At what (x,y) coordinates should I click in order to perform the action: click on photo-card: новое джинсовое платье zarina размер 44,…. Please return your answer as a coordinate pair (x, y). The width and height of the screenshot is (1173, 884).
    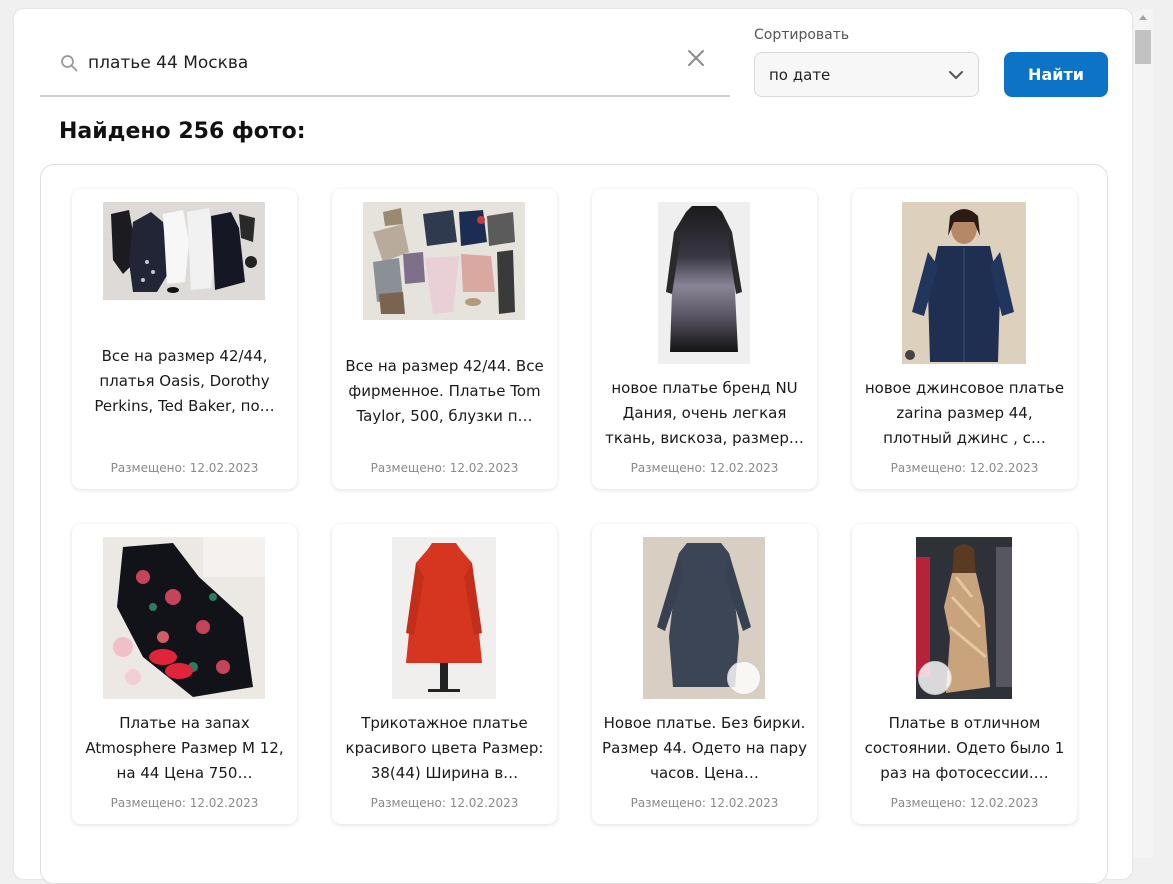
    Looking at the image, I should click on (964, 339).